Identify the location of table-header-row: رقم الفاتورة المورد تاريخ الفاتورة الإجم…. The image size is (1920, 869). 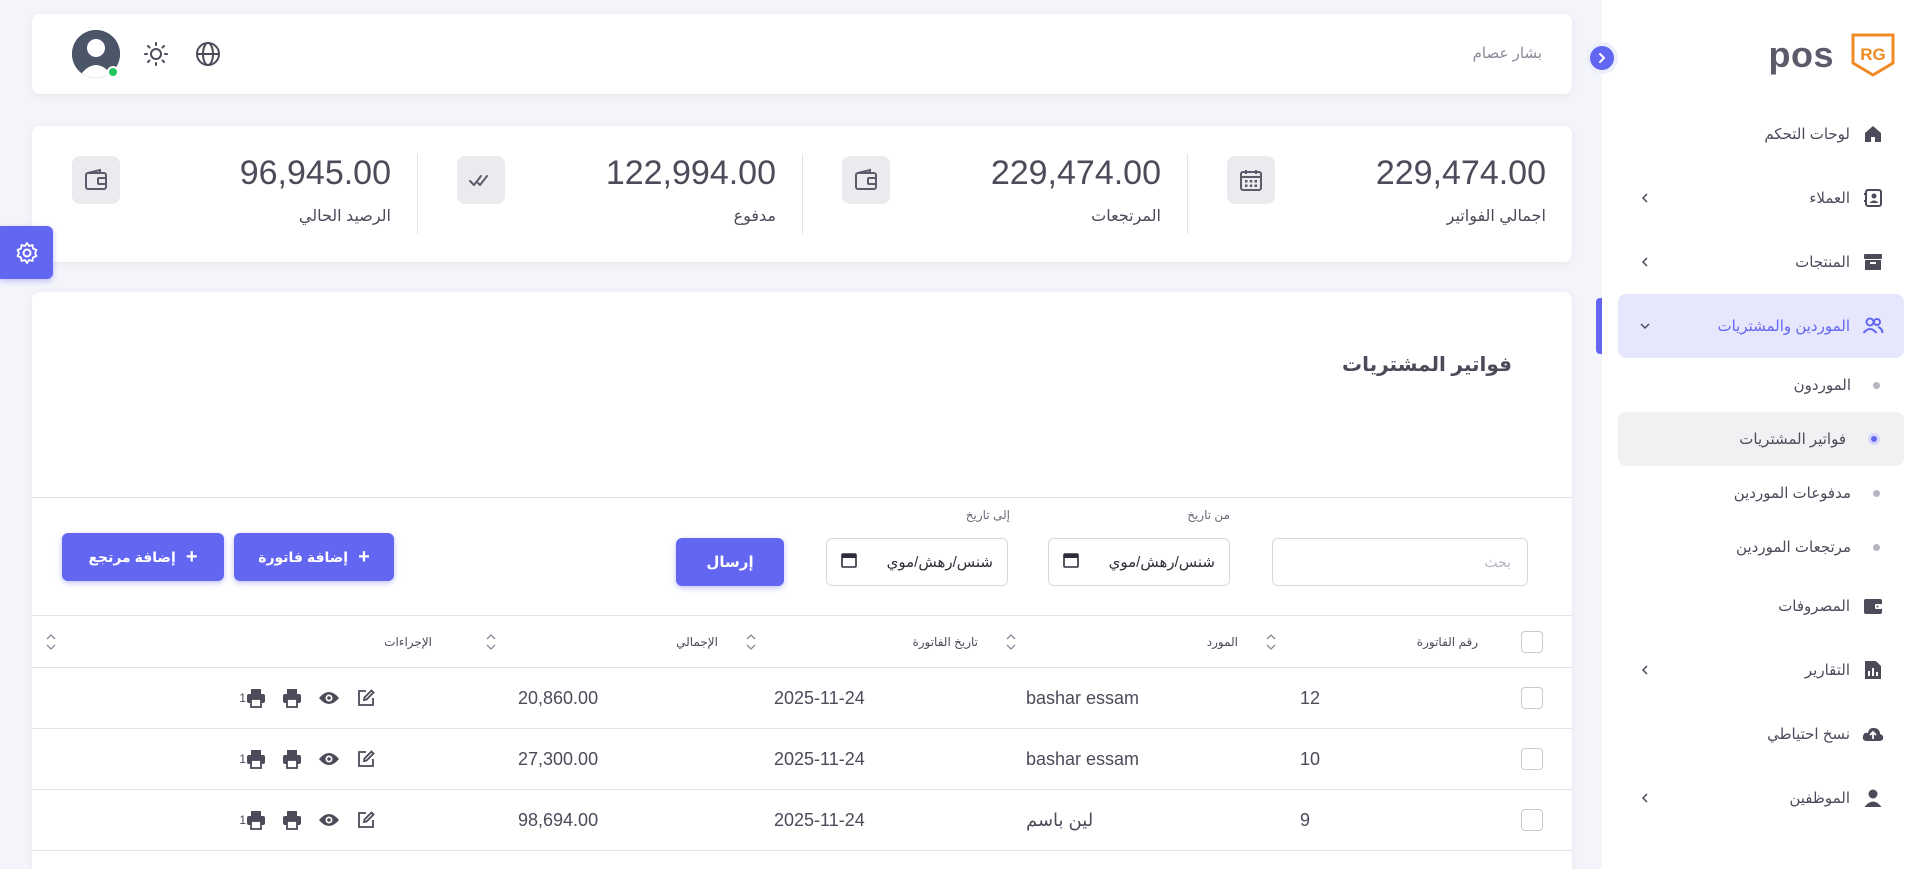
(802, 641).